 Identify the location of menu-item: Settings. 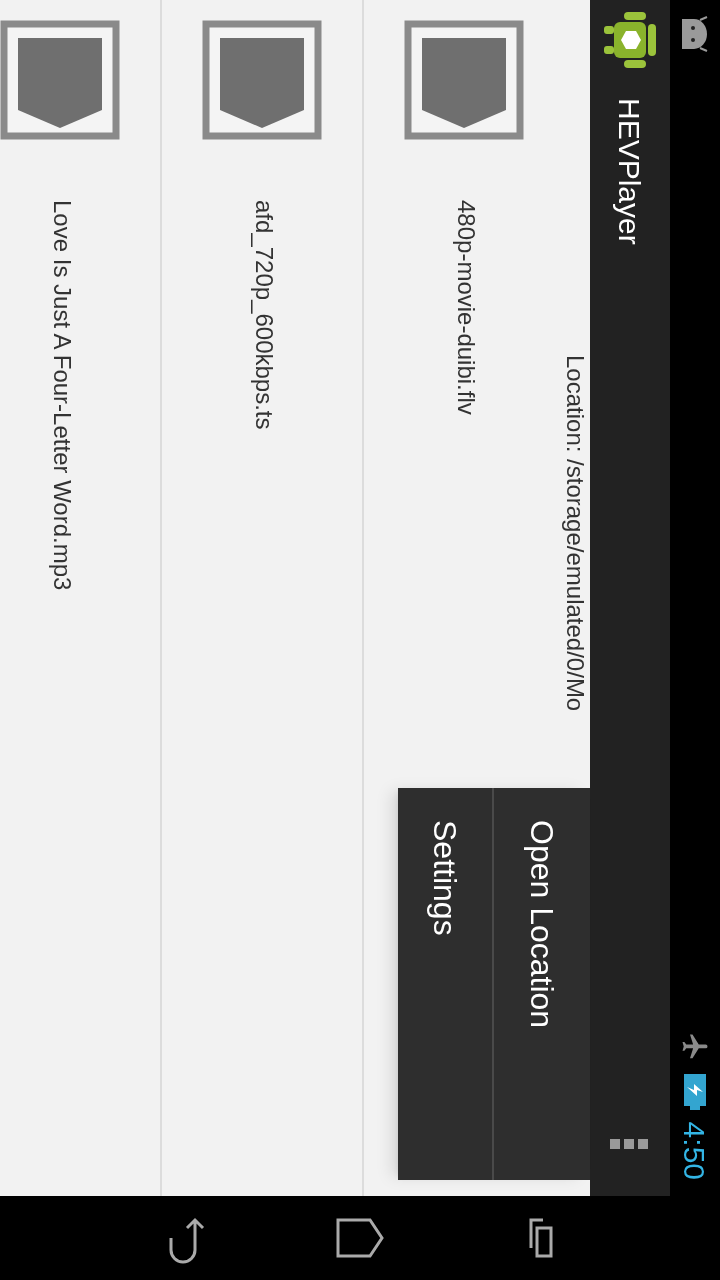
(446, 984).